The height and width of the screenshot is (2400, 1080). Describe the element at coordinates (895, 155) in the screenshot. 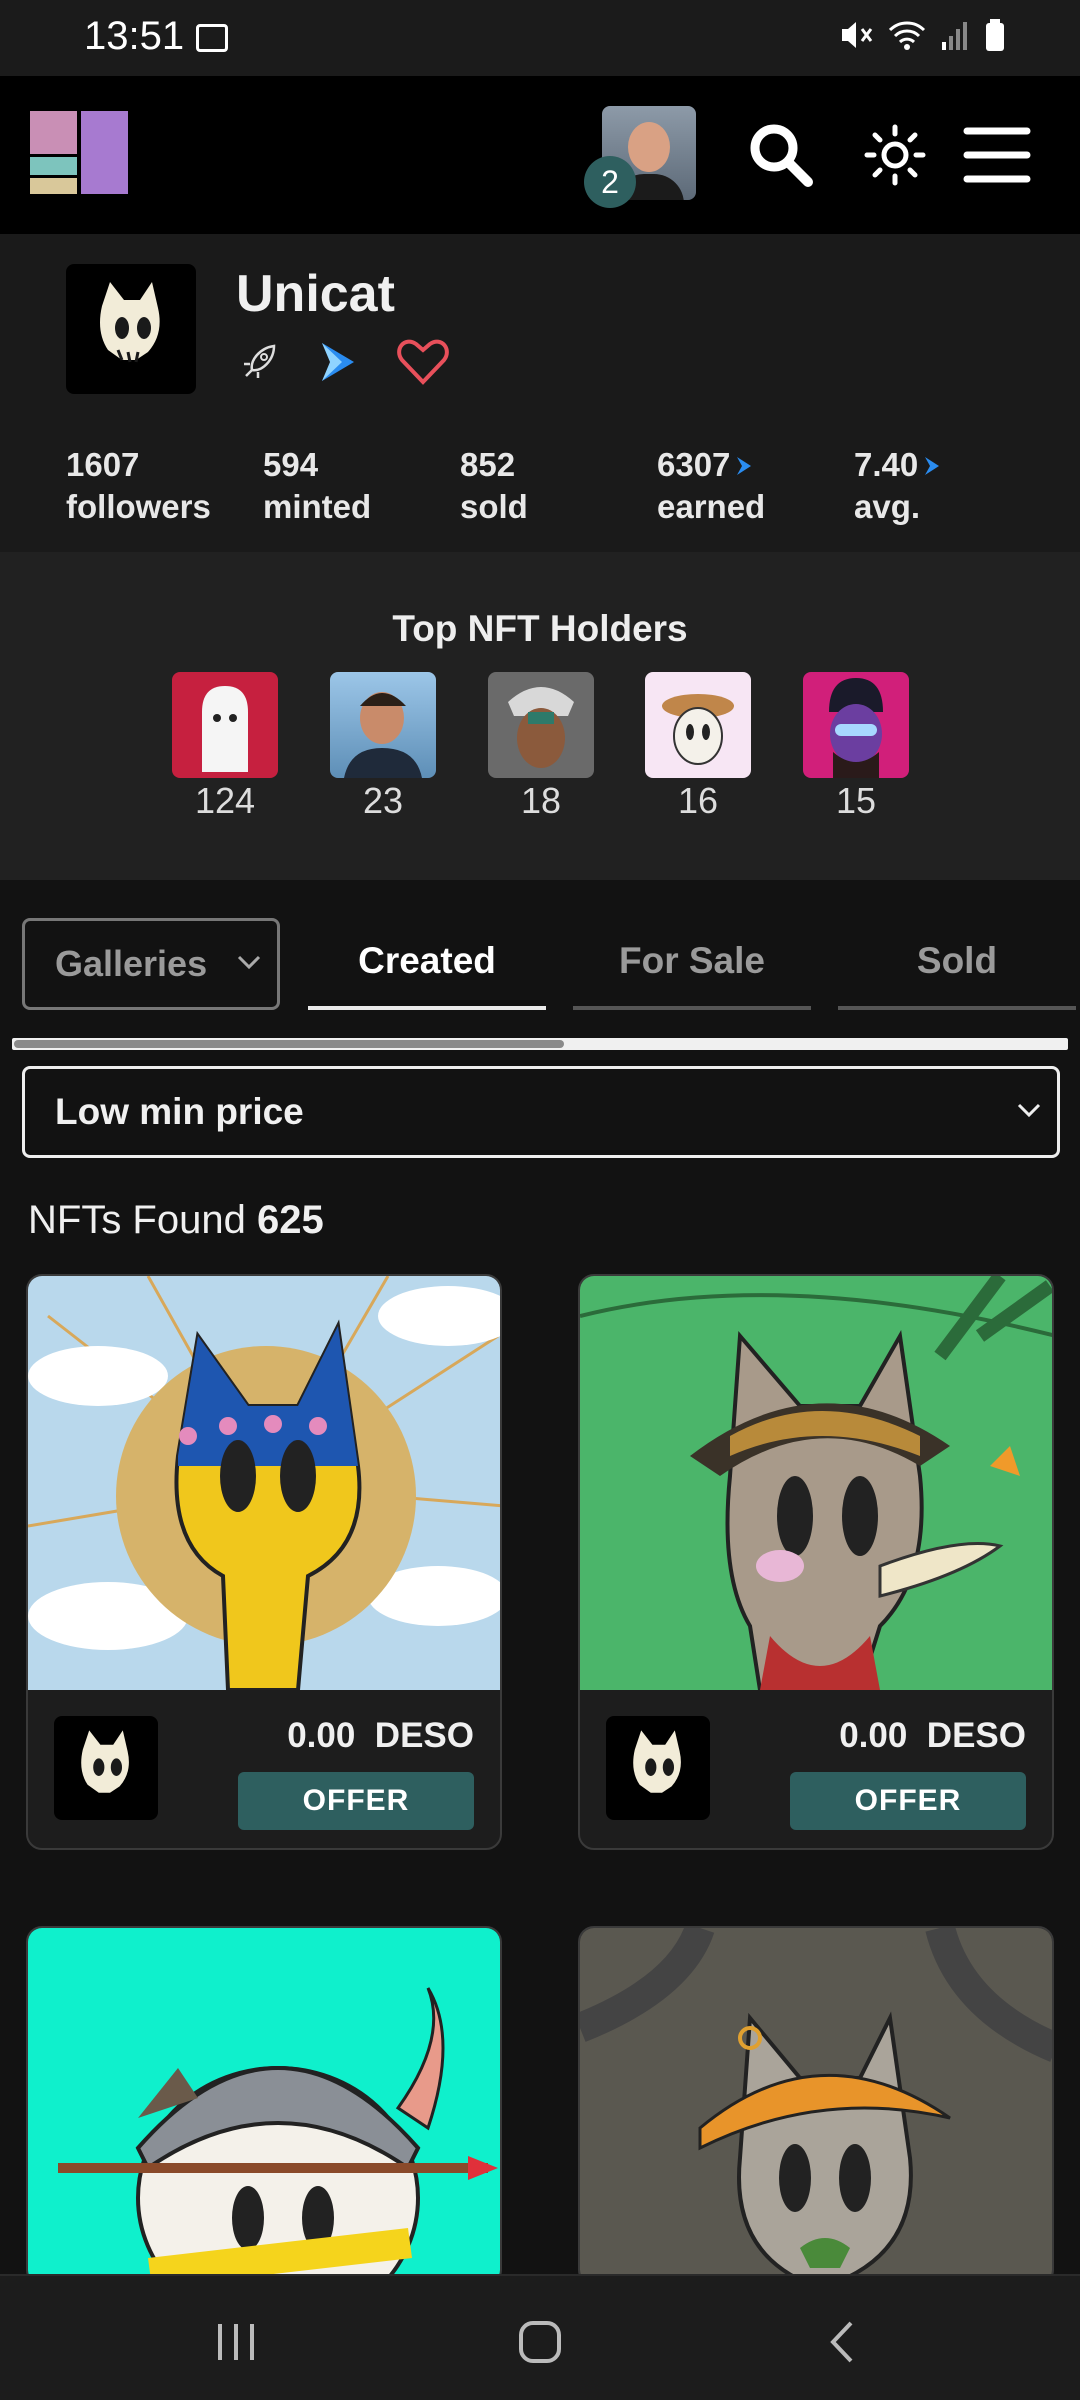

I see `theme-toggle-sun-icon` at that location.